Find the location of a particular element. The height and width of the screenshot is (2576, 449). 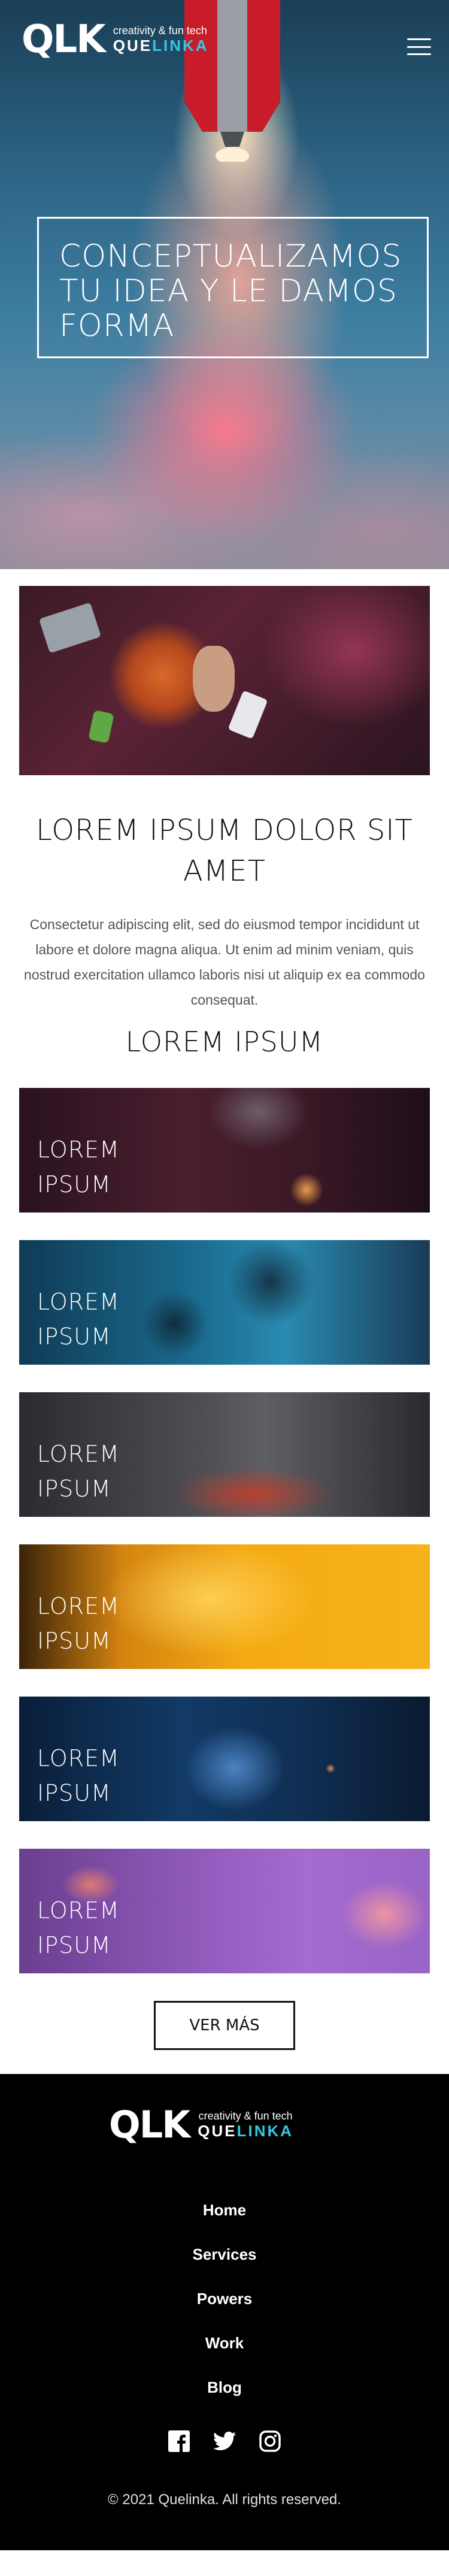

intro-title: LOREM IPSUM DOLOR SIT AMET is located at coordinates (224, 851).